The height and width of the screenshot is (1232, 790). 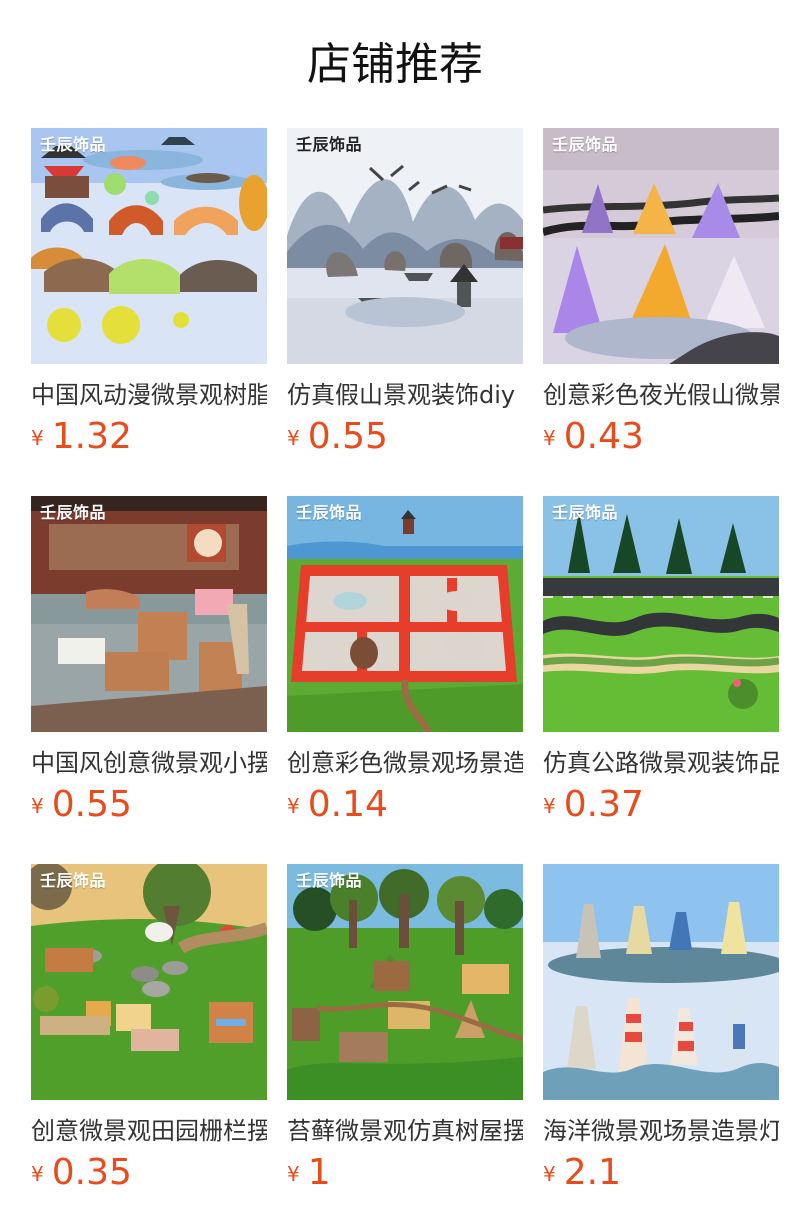 I want to click on product-card: 海洋微景观场景造景灯 ¥2.1, so click(x=661, y=1034).